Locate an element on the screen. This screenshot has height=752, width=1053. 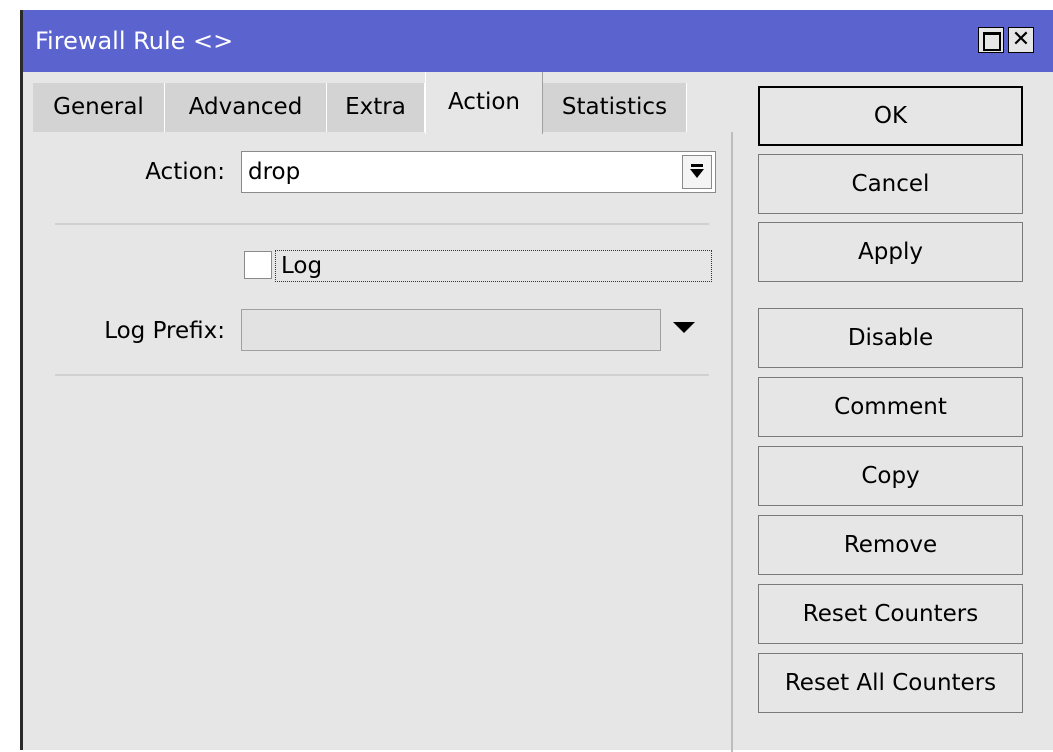
reset-counters-button: Reset Counters is located at coordinates (890, 614).